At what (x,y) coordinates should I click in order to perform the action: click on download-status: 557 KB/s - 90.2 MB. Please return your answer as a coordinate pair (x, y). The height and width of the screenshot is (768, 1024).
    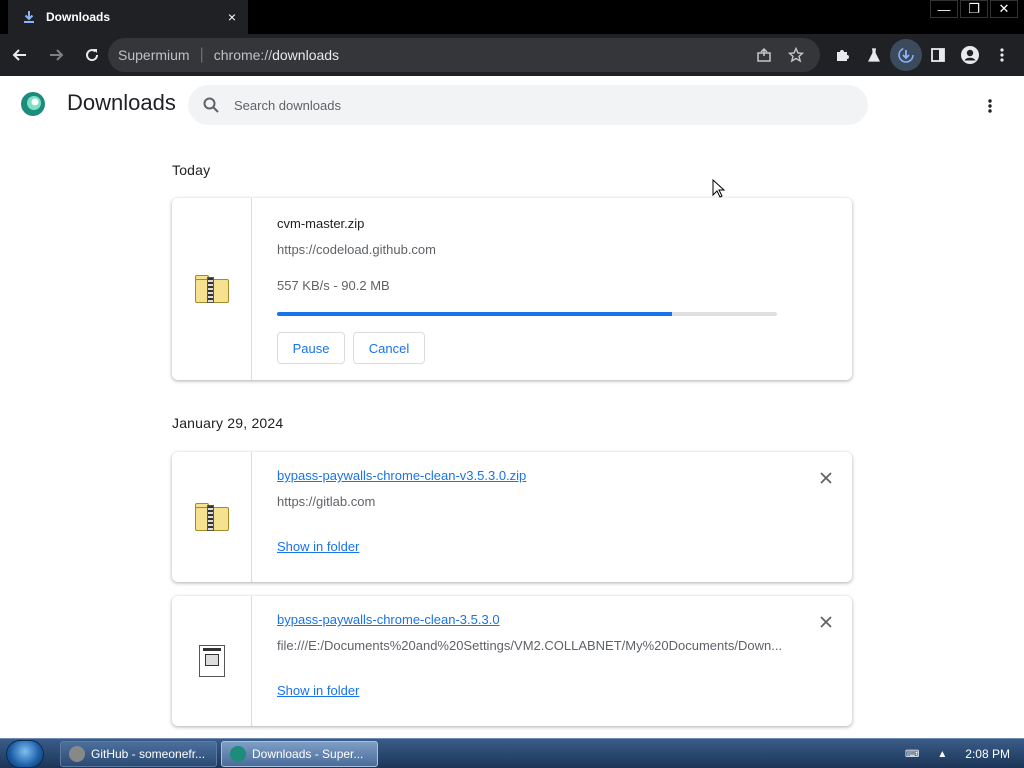
    Looking at the image, I should click on (333, 285).